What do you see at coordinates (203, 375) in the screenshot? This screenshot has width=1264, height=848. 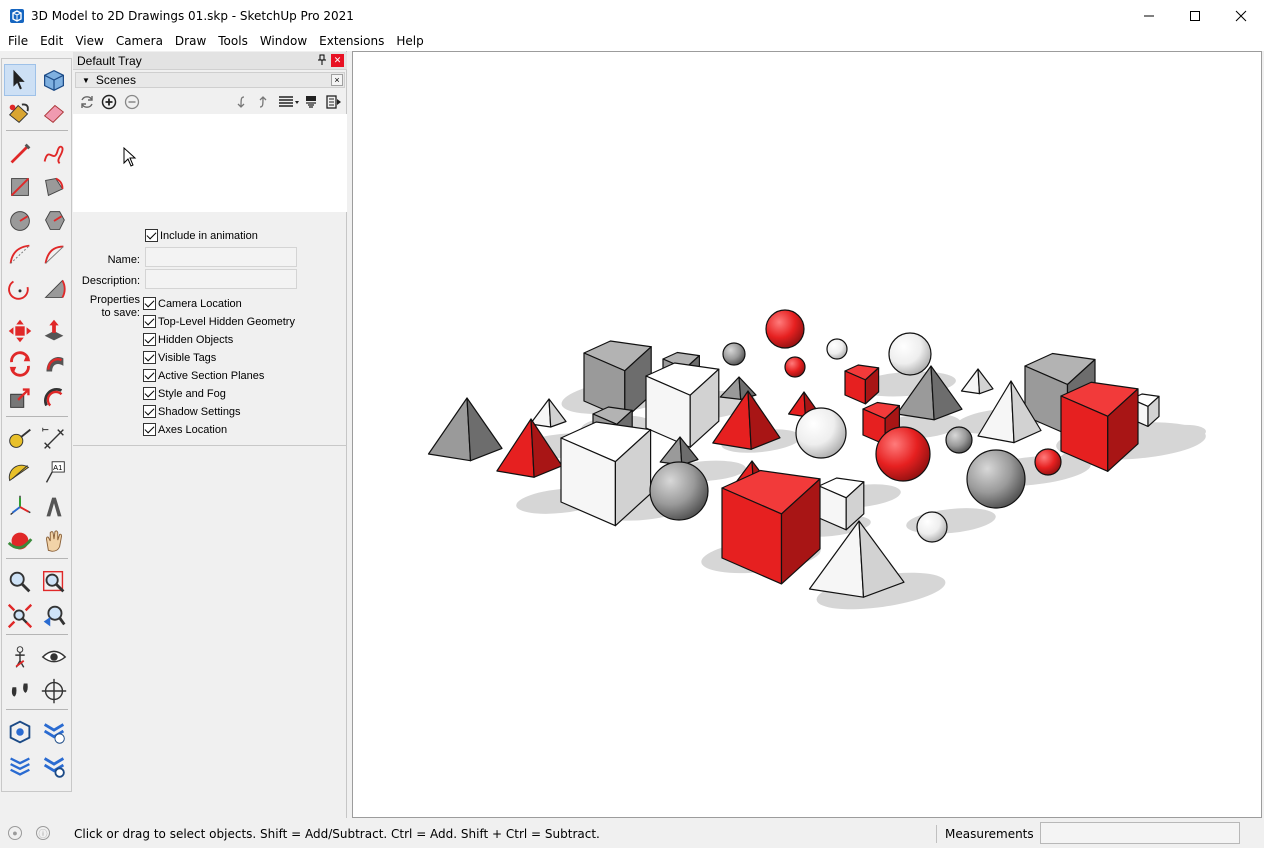 I see `property-row-active-section-planes: Active Section Planes` at bounding box center [203, 375].